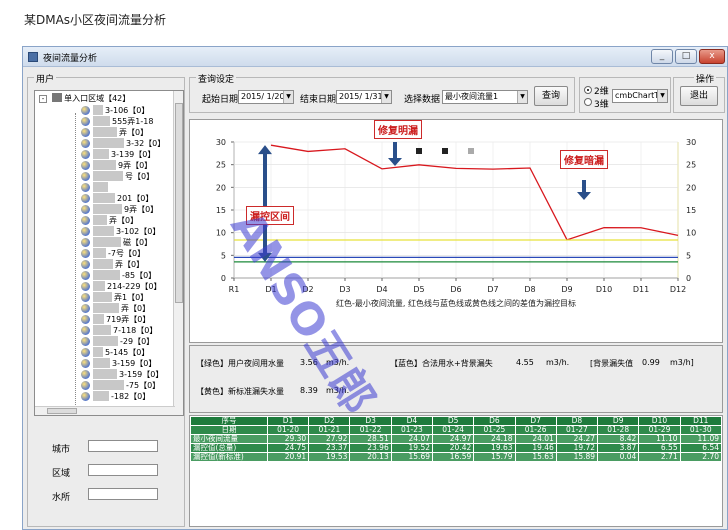  Describe the element at coordinates (453, 457) in the screenshot. I see `grid-cell: 16.59` at that location.